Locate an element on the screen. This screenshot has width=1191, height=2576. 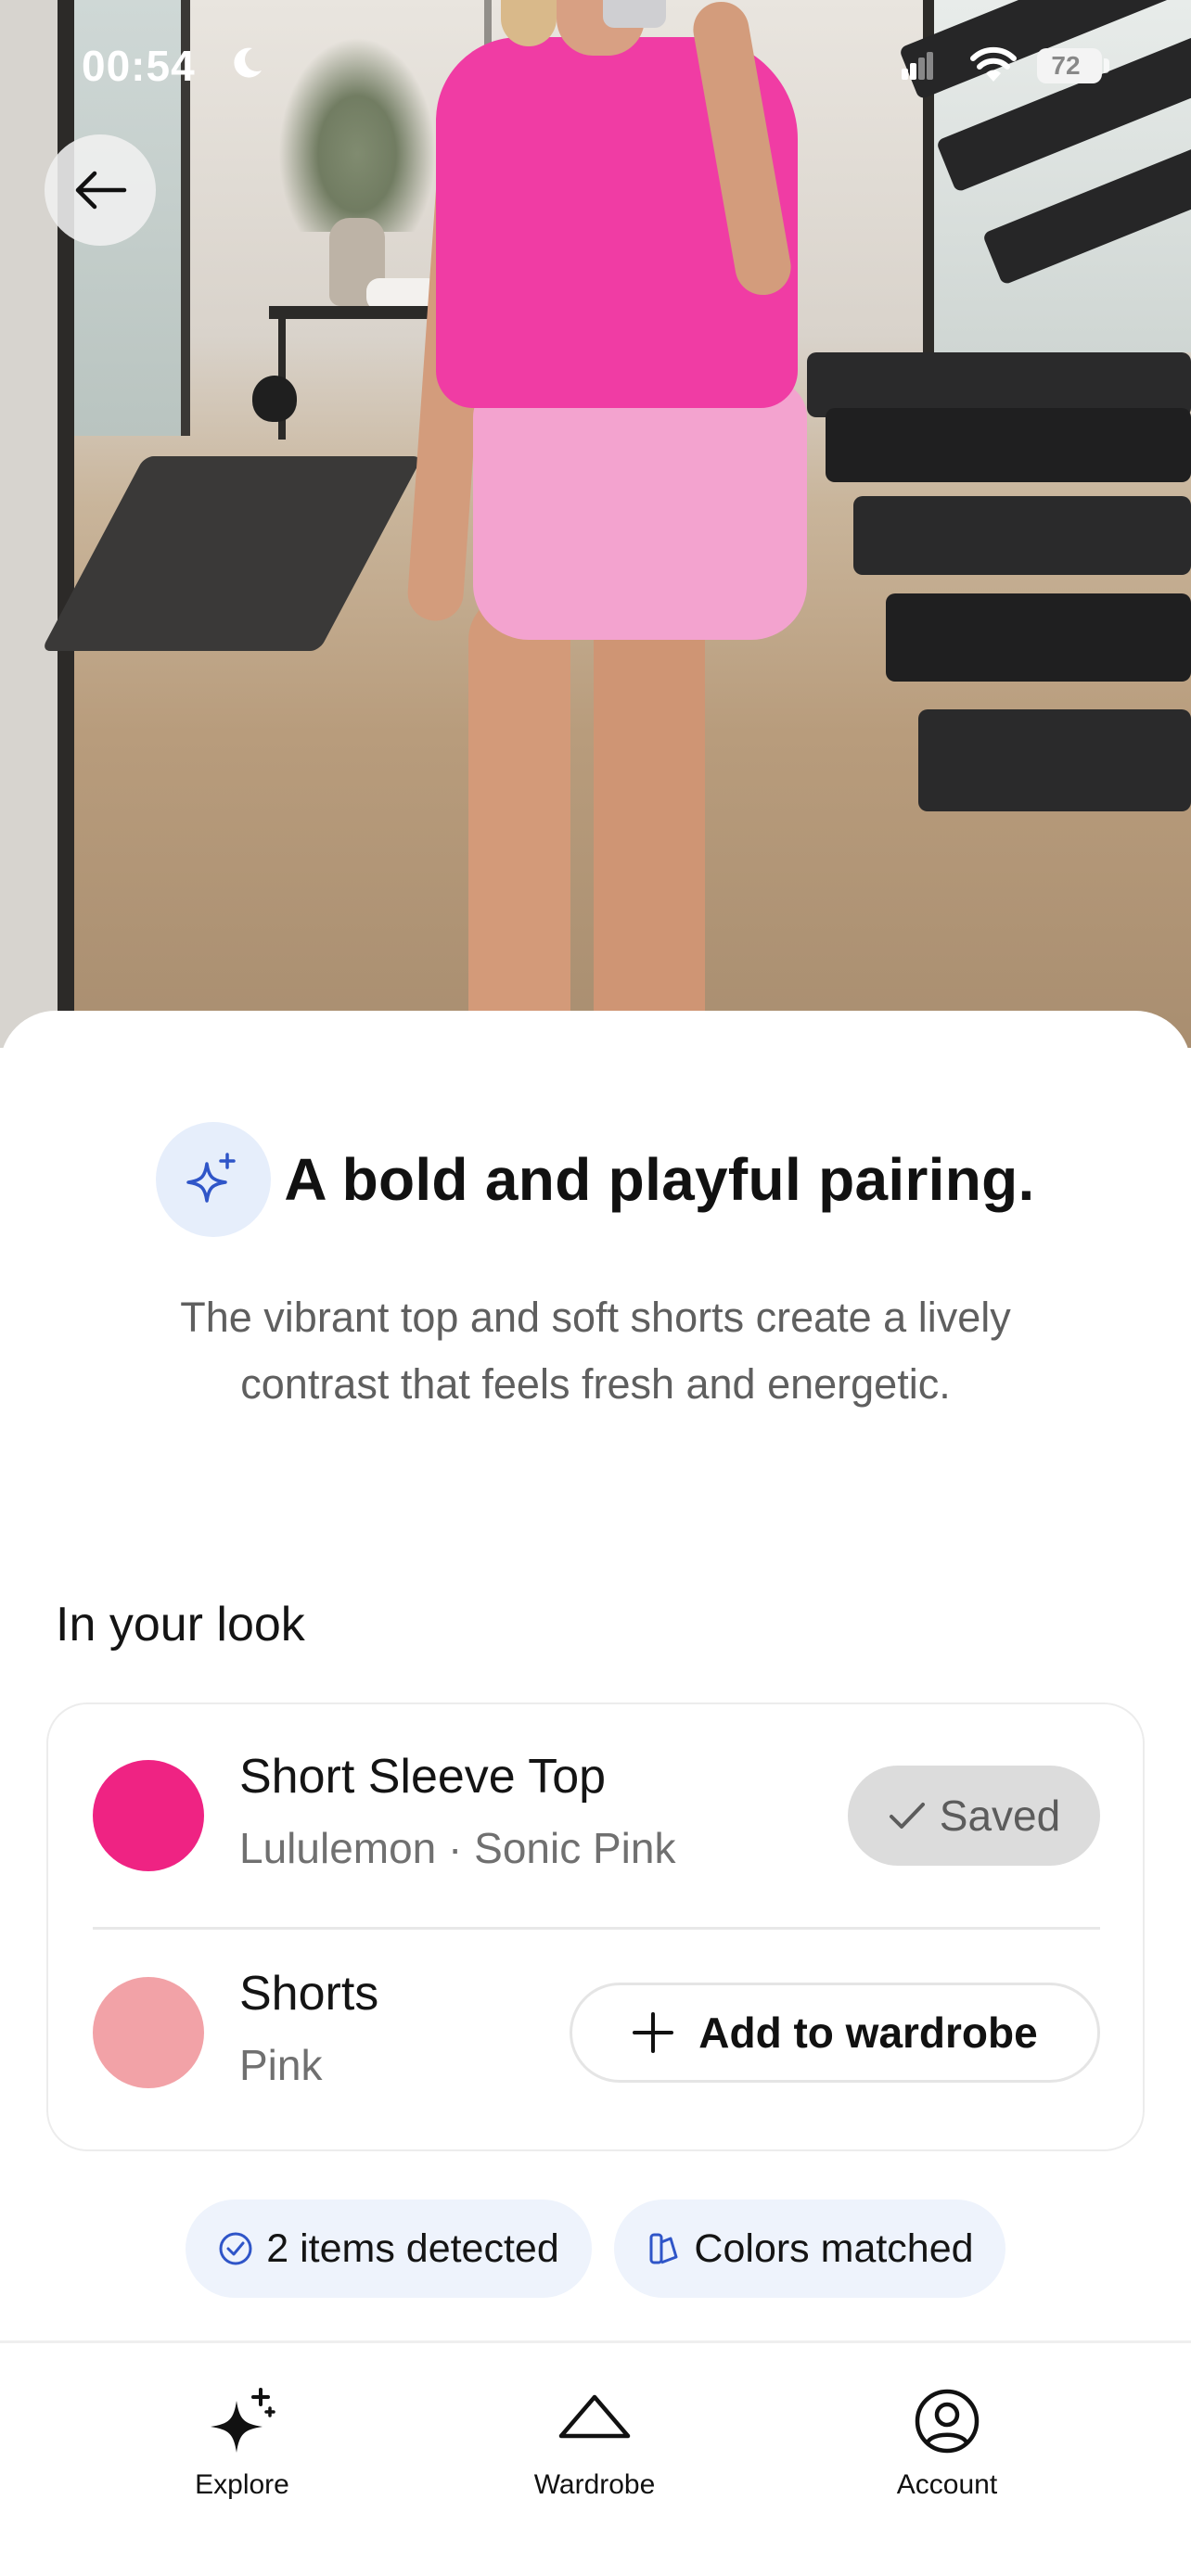
photo-shelf is located at coordinates (357, 312).